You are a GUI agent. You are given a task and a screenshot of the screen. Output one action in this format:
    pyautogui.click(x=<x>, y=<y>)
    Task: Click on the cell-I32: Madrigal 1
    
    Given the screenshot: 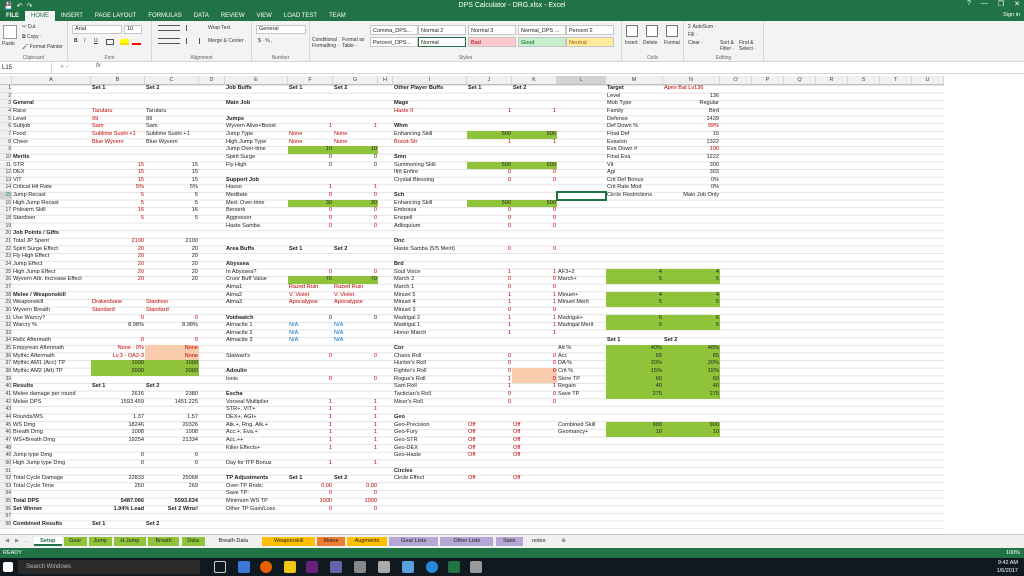 What is the action you would take?
    pyautogui.click(x=430, y=326)
    